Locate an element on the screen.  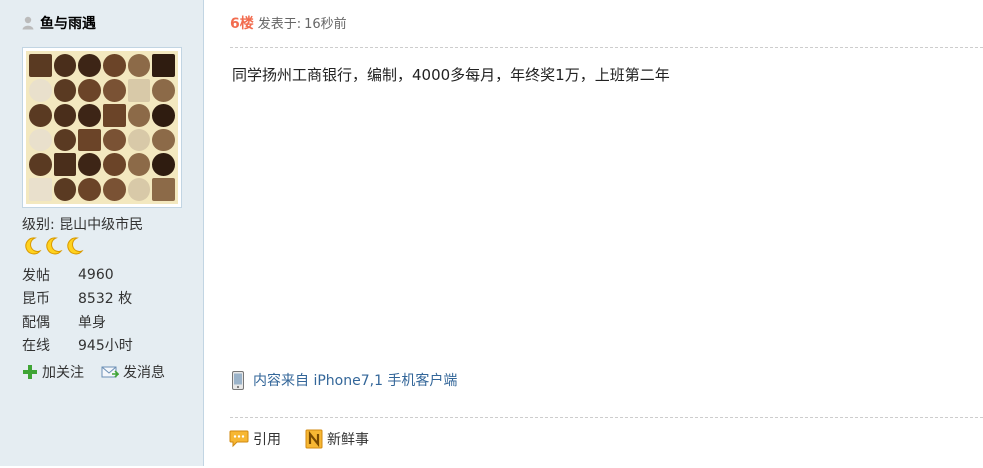
news-button: 新鲜事 is located at coordinates (337, 439).